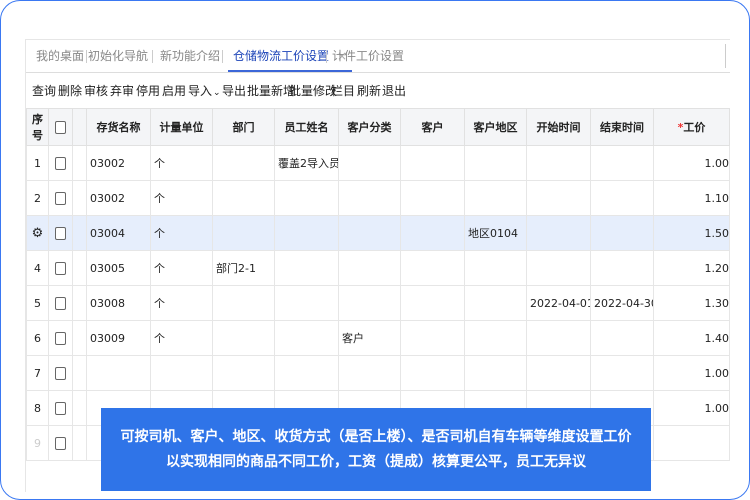 This screenshot has height=500, width=750. Describe the element at coordinates (432, 127) in the screenshot. I see `col-header-customer: 客户` at that location.